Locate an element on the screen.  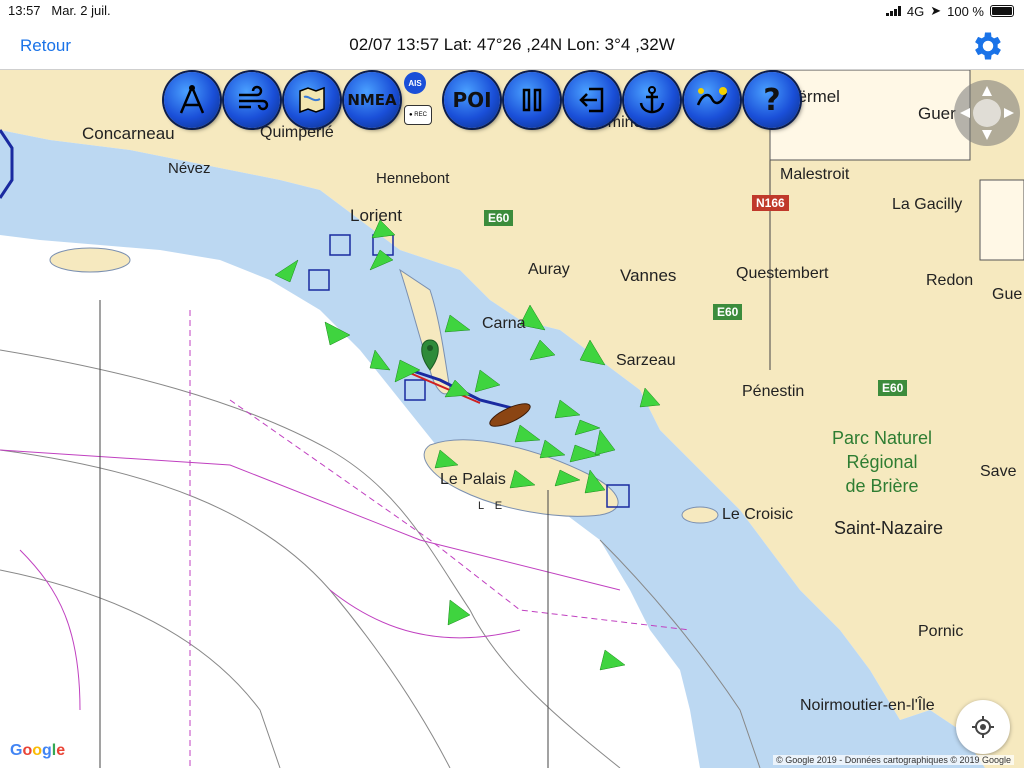
recenter-button is located at coordinates (983, 727).